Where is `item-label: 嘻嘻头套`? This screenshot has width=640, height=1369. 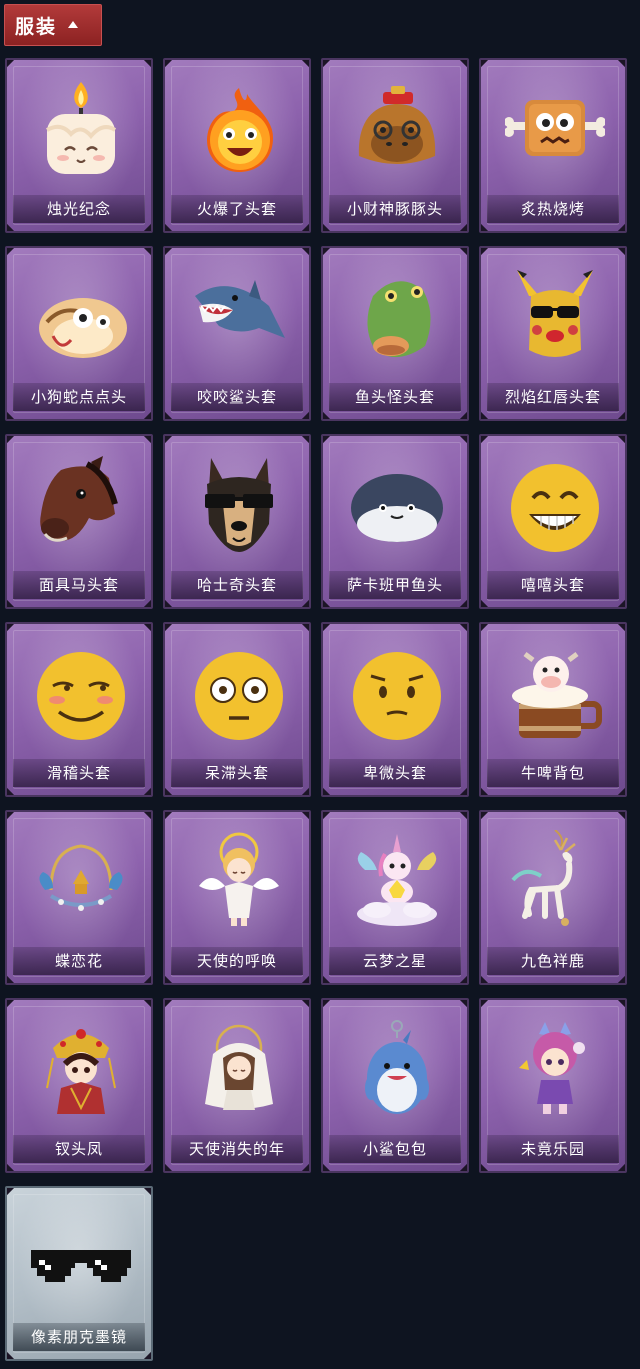
item-label: 嘻嘻头套 is located at coordinates (553, 585).